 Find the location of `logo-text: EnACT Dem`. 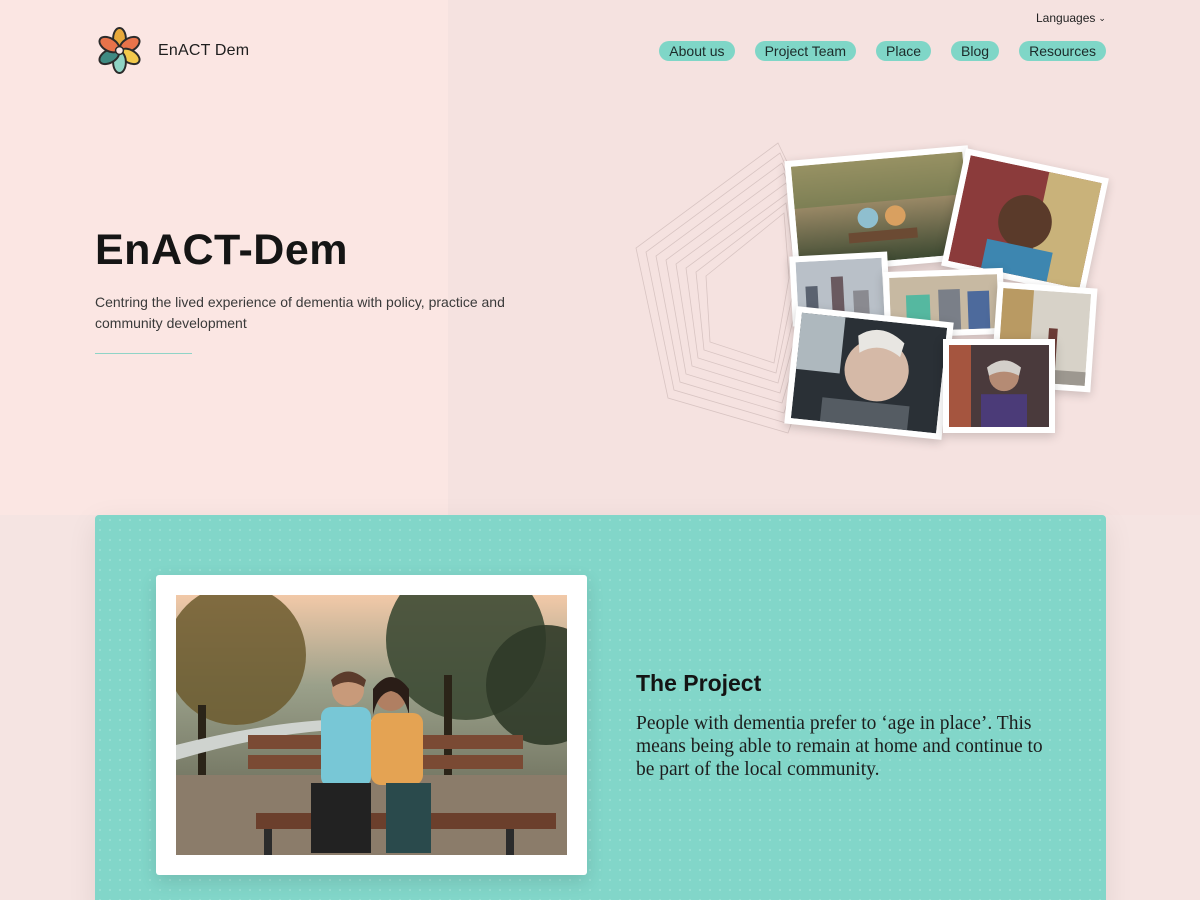

logo-text: EnACT Dem is located at coordinates (204, 50).